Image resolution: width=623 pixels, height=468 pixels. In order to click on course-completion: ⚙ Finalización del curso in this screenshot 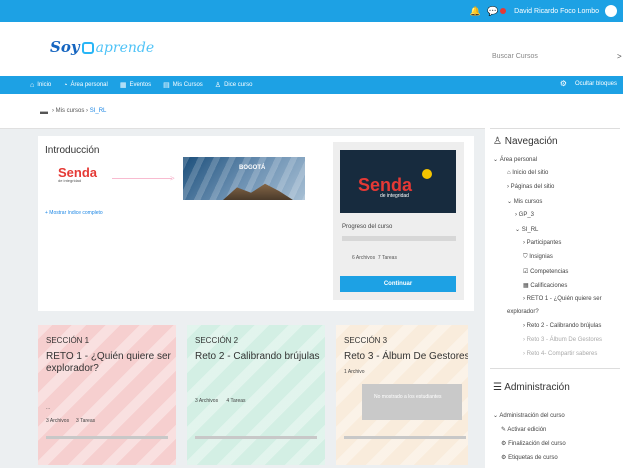, I will do `click(533, 443)`.